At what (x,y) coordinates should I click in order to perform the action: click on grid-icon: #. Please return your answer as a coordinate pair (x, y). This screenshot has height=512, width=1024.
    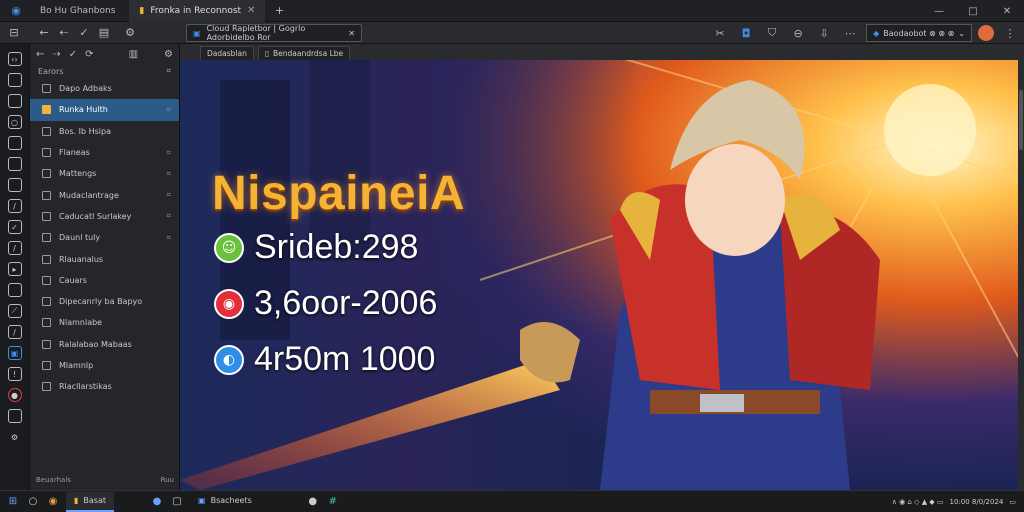
    Looking at the image, I should click on (333, 502).